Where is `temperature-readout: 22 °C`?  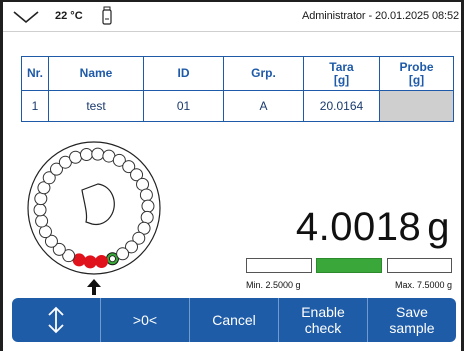 temperature-readout: 22 °C is located at coordinates (69, 16).